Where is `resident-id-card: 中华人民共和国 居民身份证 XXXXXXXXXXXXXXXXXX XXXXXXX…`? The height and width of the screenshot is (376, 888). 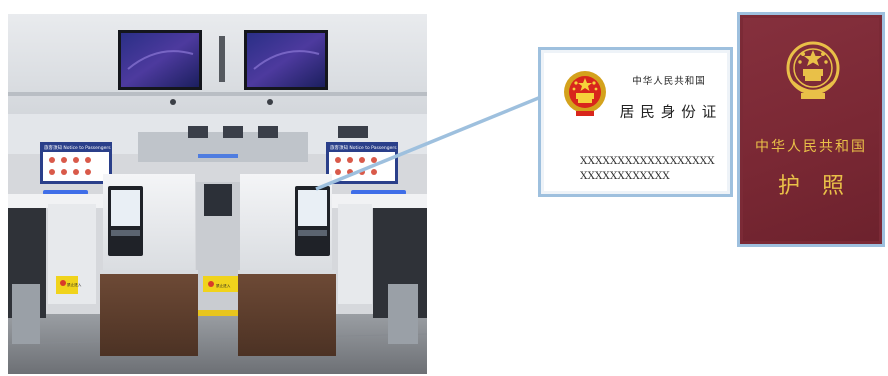
resident-id-card: 中华人民共和国 居民身份证 XXXXXXXXXXXXXXXXXX XXXXXXX… is located at coordinates (635, 122).